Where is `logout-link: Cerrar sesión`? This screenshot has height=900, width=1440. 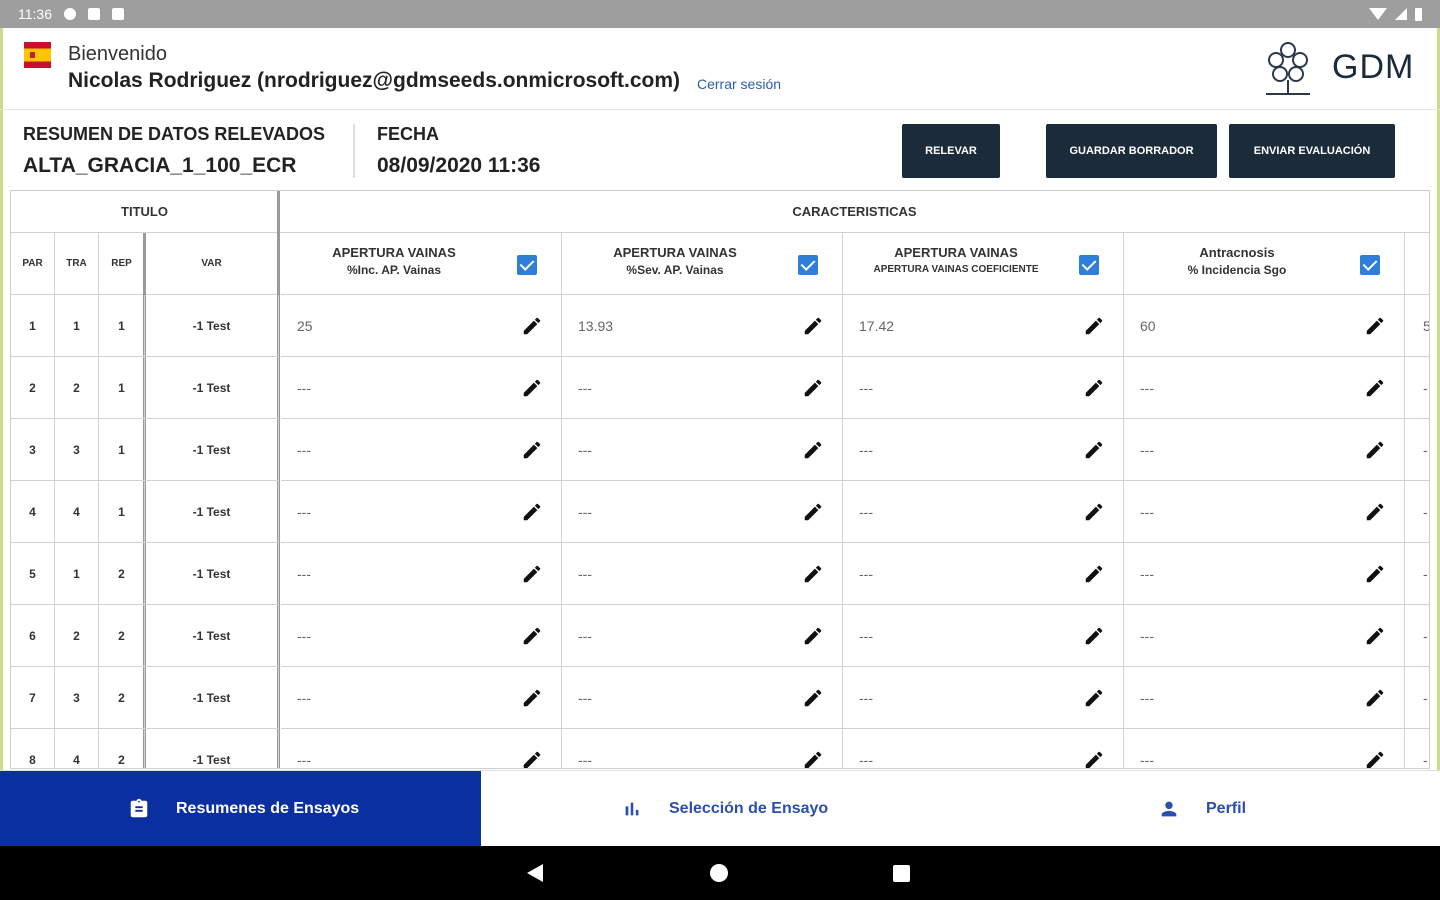 logout-link: Cerrar sesión is located at coordinates (739, 84).